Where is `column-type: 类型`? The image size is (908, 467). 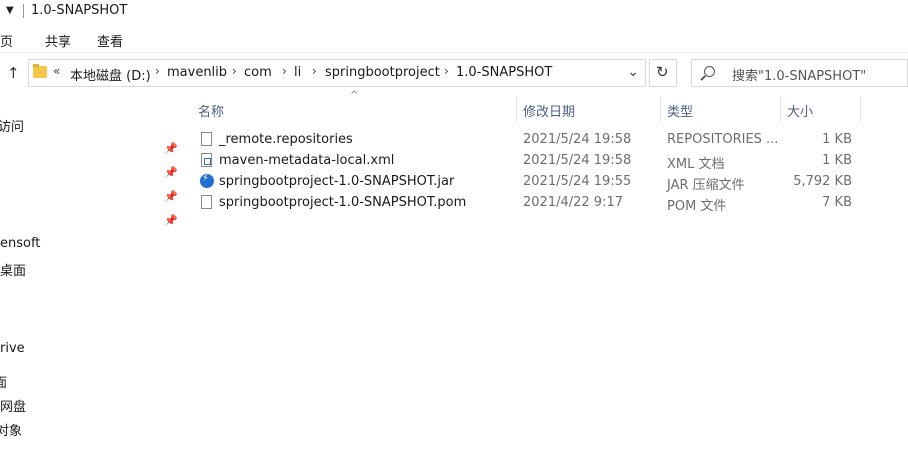 column-type: 类型 is located at coordinates (680, 110).